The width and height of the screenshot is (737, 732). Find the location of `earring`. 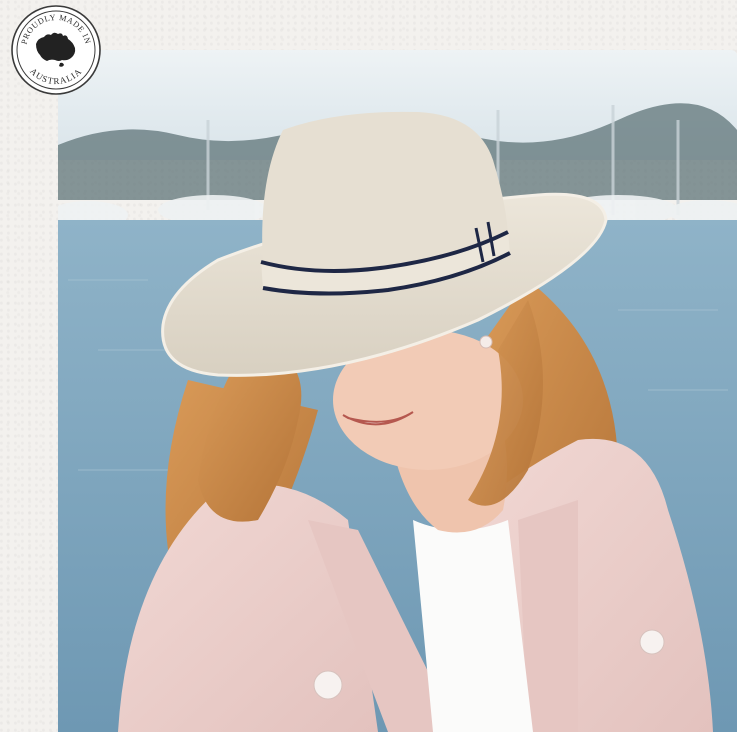

earring is located at coordinates (486, 342).